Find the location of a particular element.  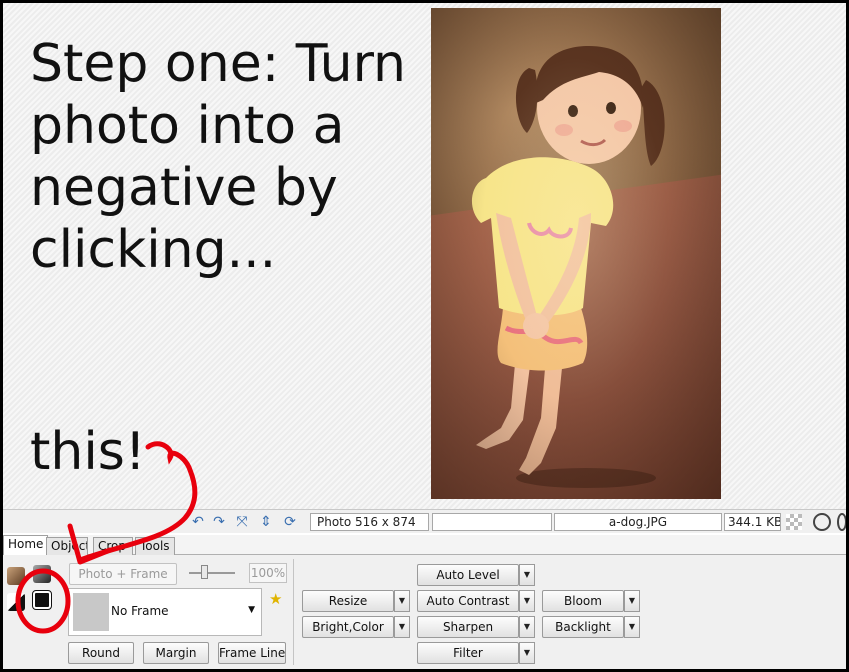

panel-divider is located at coordinates (293, 612).